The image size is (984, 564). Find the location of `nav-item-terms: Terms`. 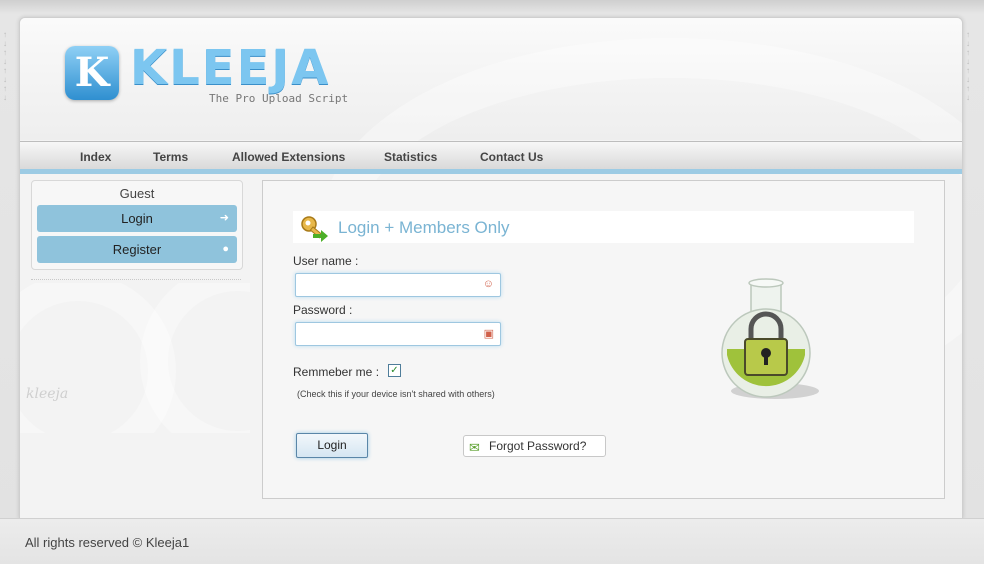

nav-item-terms: Terms is located at coordinates (170, 157).